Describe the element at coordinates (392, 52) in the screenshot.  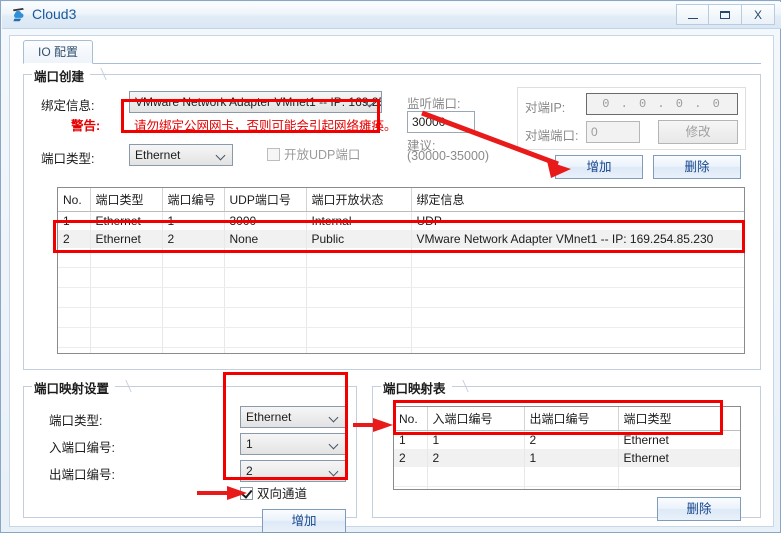
I see `tab-strip: IO 配置` at that location.